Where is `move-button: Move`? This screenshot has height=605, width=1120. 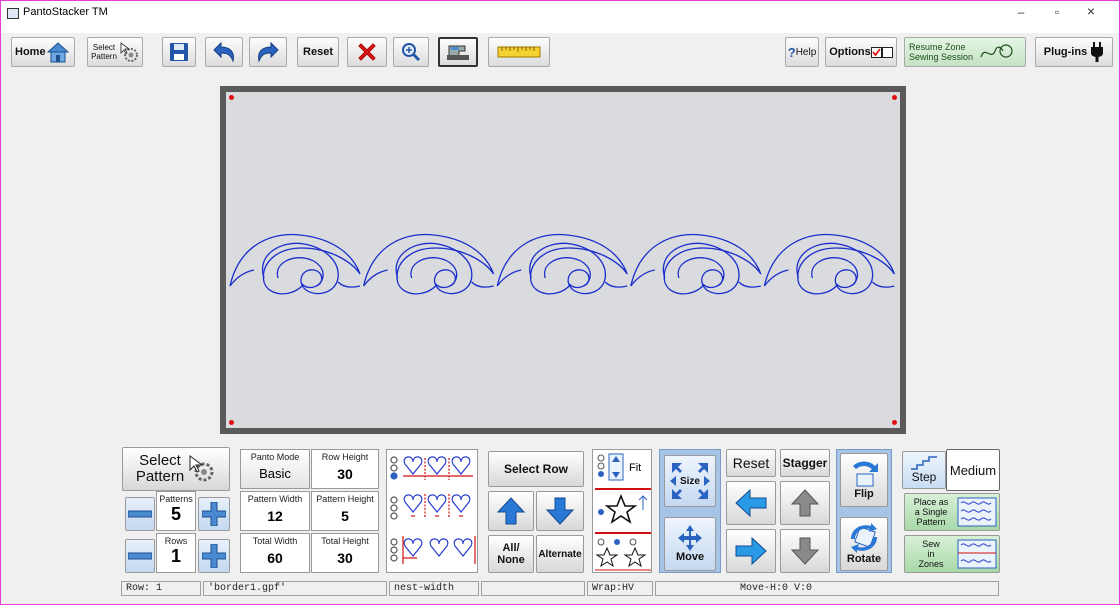
move-button: Move is located at coordinates (690, 544).